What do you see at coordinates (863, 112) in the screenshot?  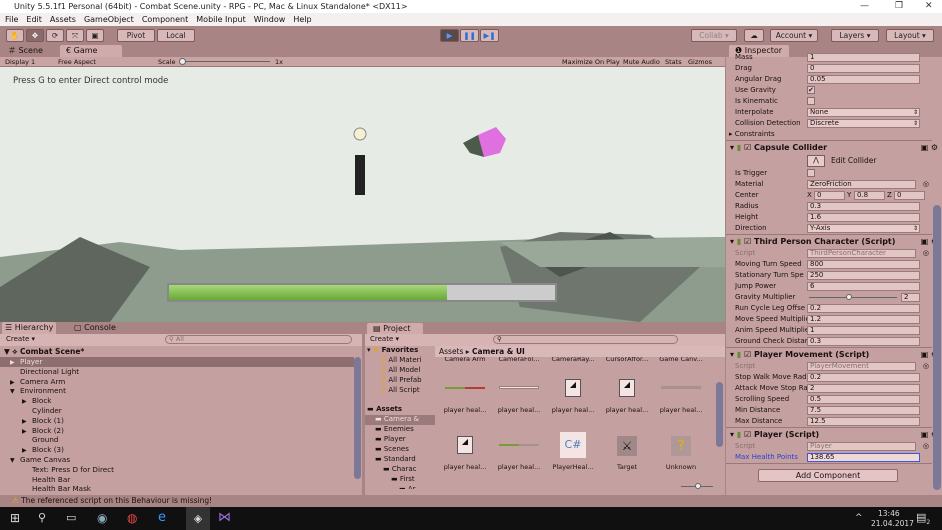 I see `dropdown: None` at bounding box center [863, 112].